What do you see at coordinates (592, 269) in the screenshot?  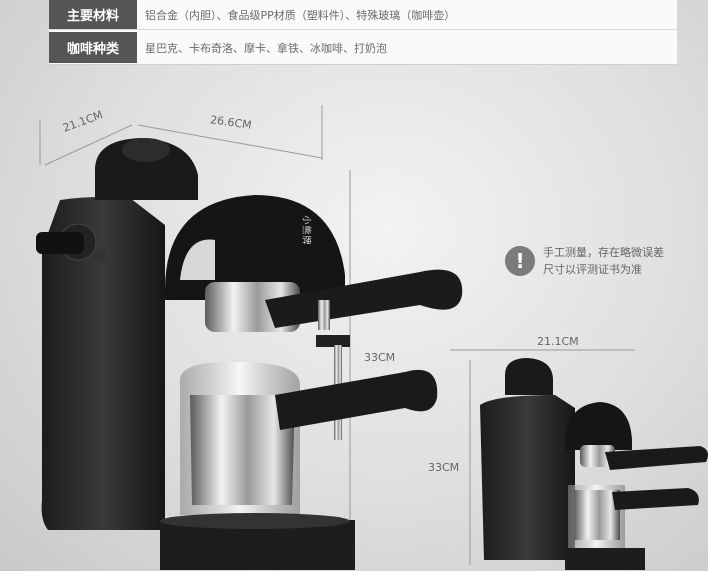 I see `note-line-2: 尺寸以评测证书为准` at bounding box center [592, 269].